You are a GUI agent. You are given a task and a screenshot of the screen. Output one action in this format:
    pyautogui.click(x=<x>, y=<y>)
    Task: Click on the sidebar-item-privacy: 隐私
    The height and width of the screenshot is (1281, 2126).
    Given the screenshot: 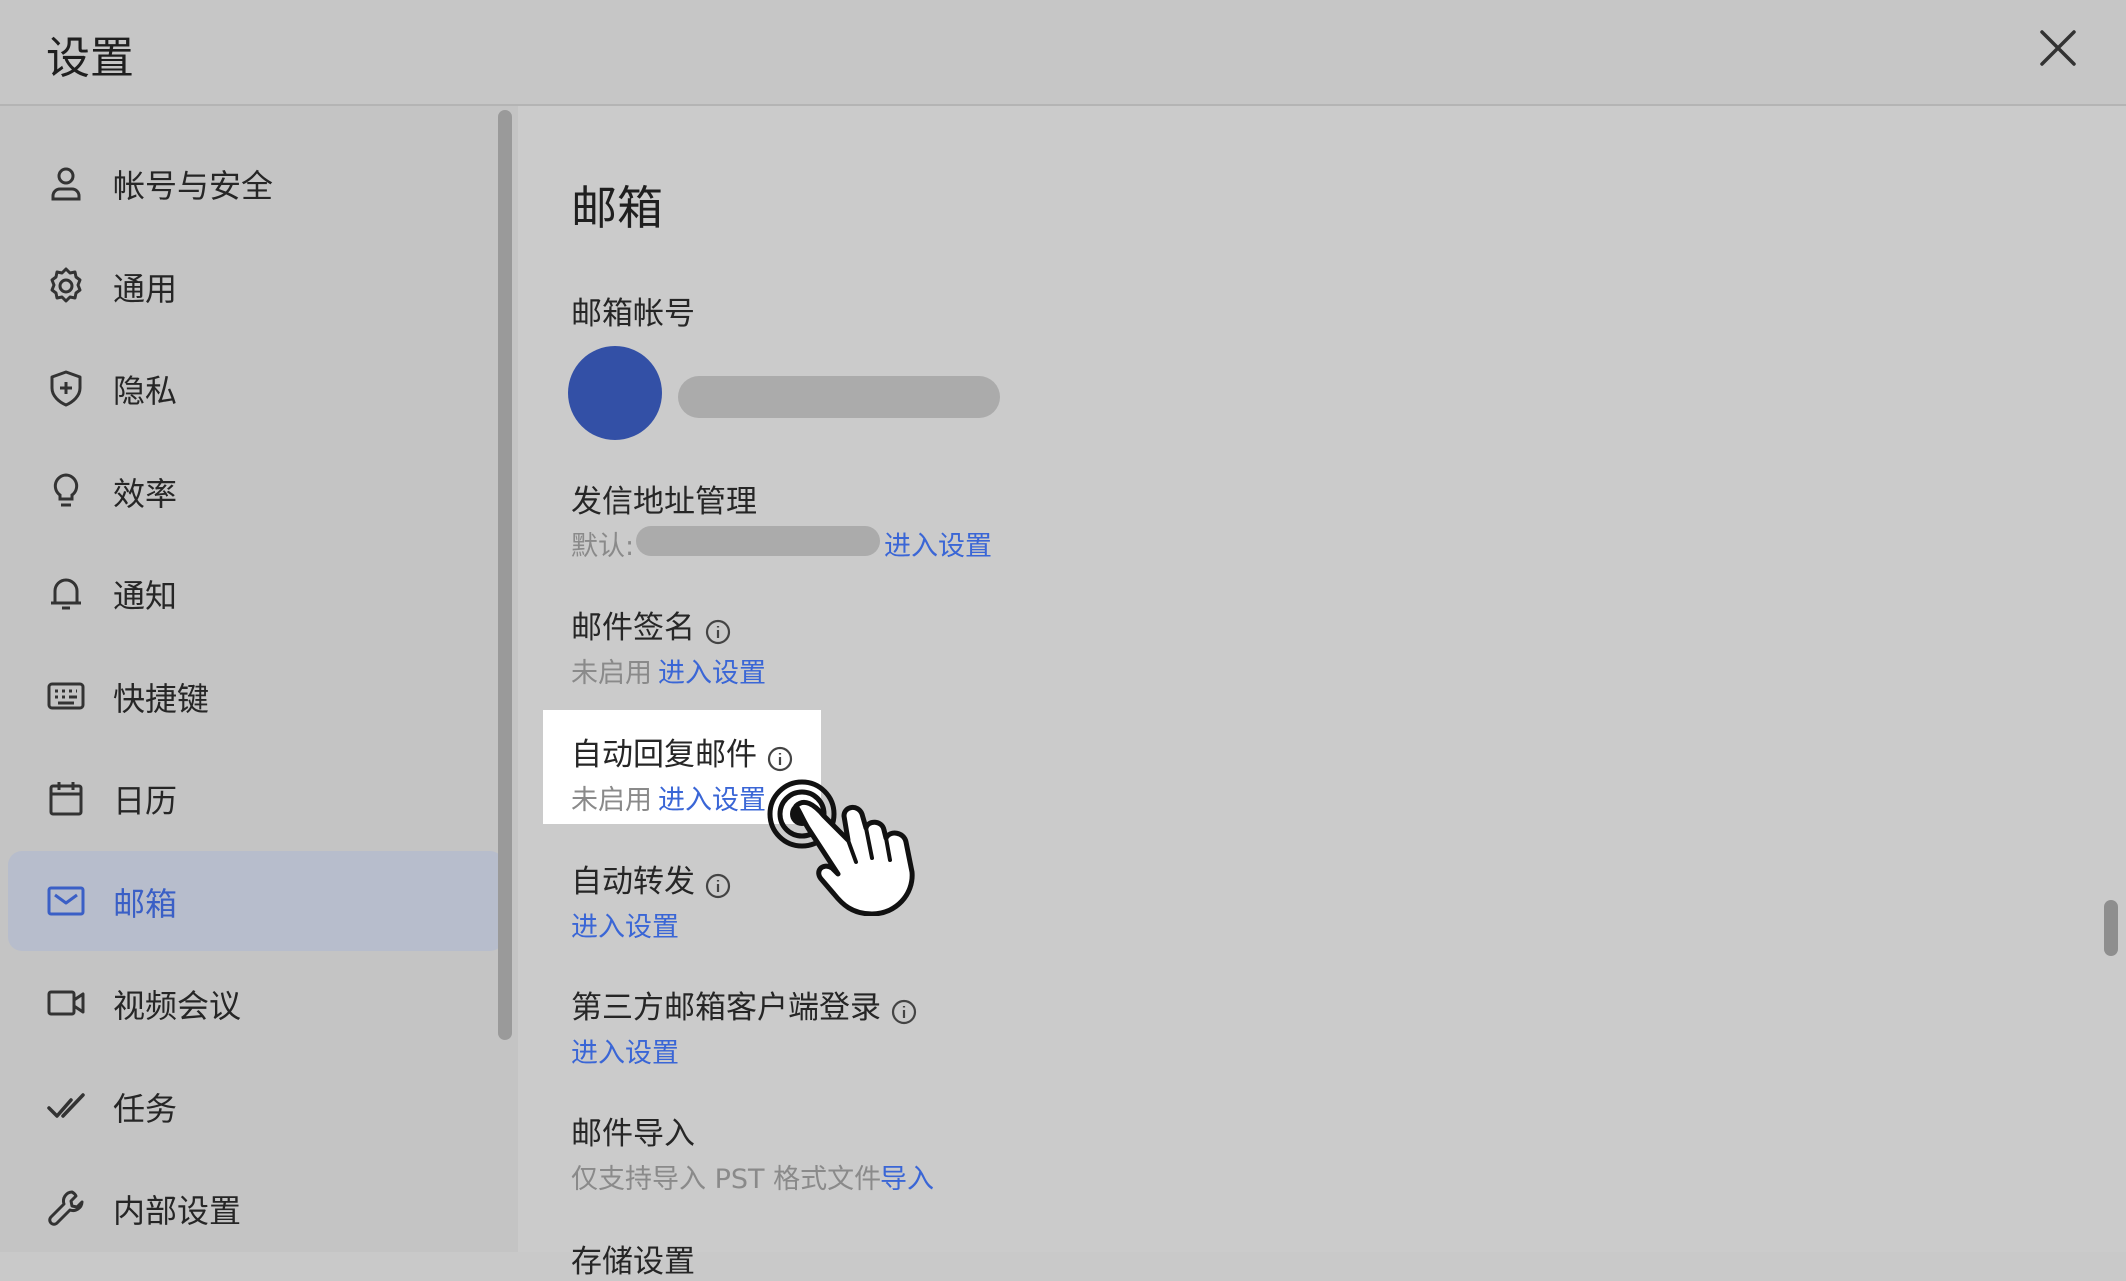 What is the action you would take?
    pyautogui.click(x=256, y=388)
    